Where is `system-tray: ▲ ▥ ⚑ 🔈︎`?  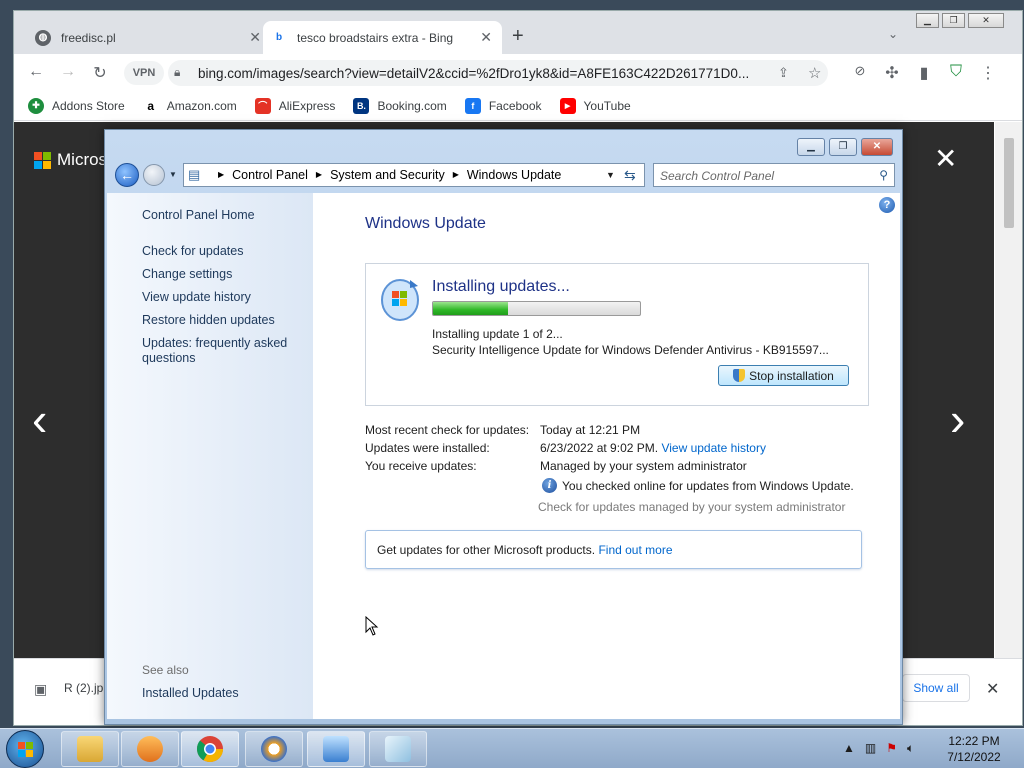
system-tray: ▲ ▥ ⚑ 🔈︎ is located at coordinates (878, 748).